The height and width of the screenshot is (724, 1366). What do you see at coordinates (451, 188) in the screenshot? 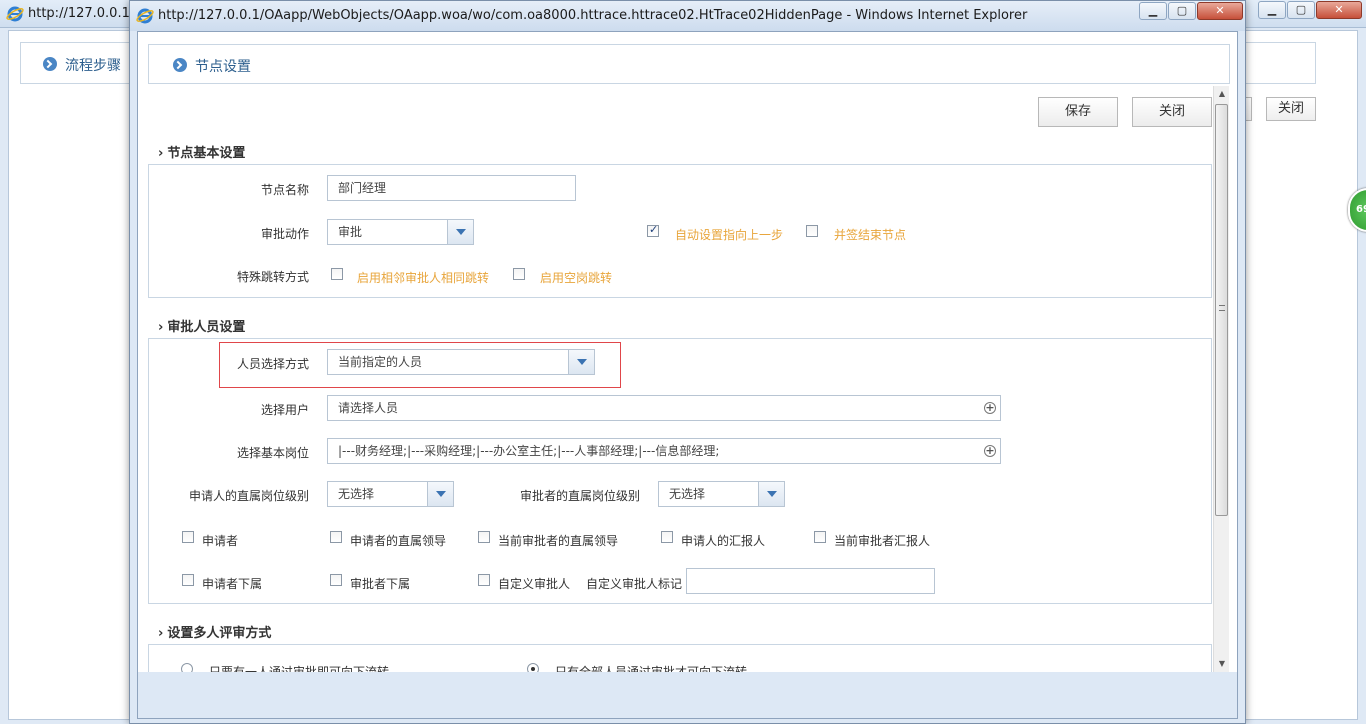
I see `node-name-input: 部门经理` at bounding box center [451, 188].